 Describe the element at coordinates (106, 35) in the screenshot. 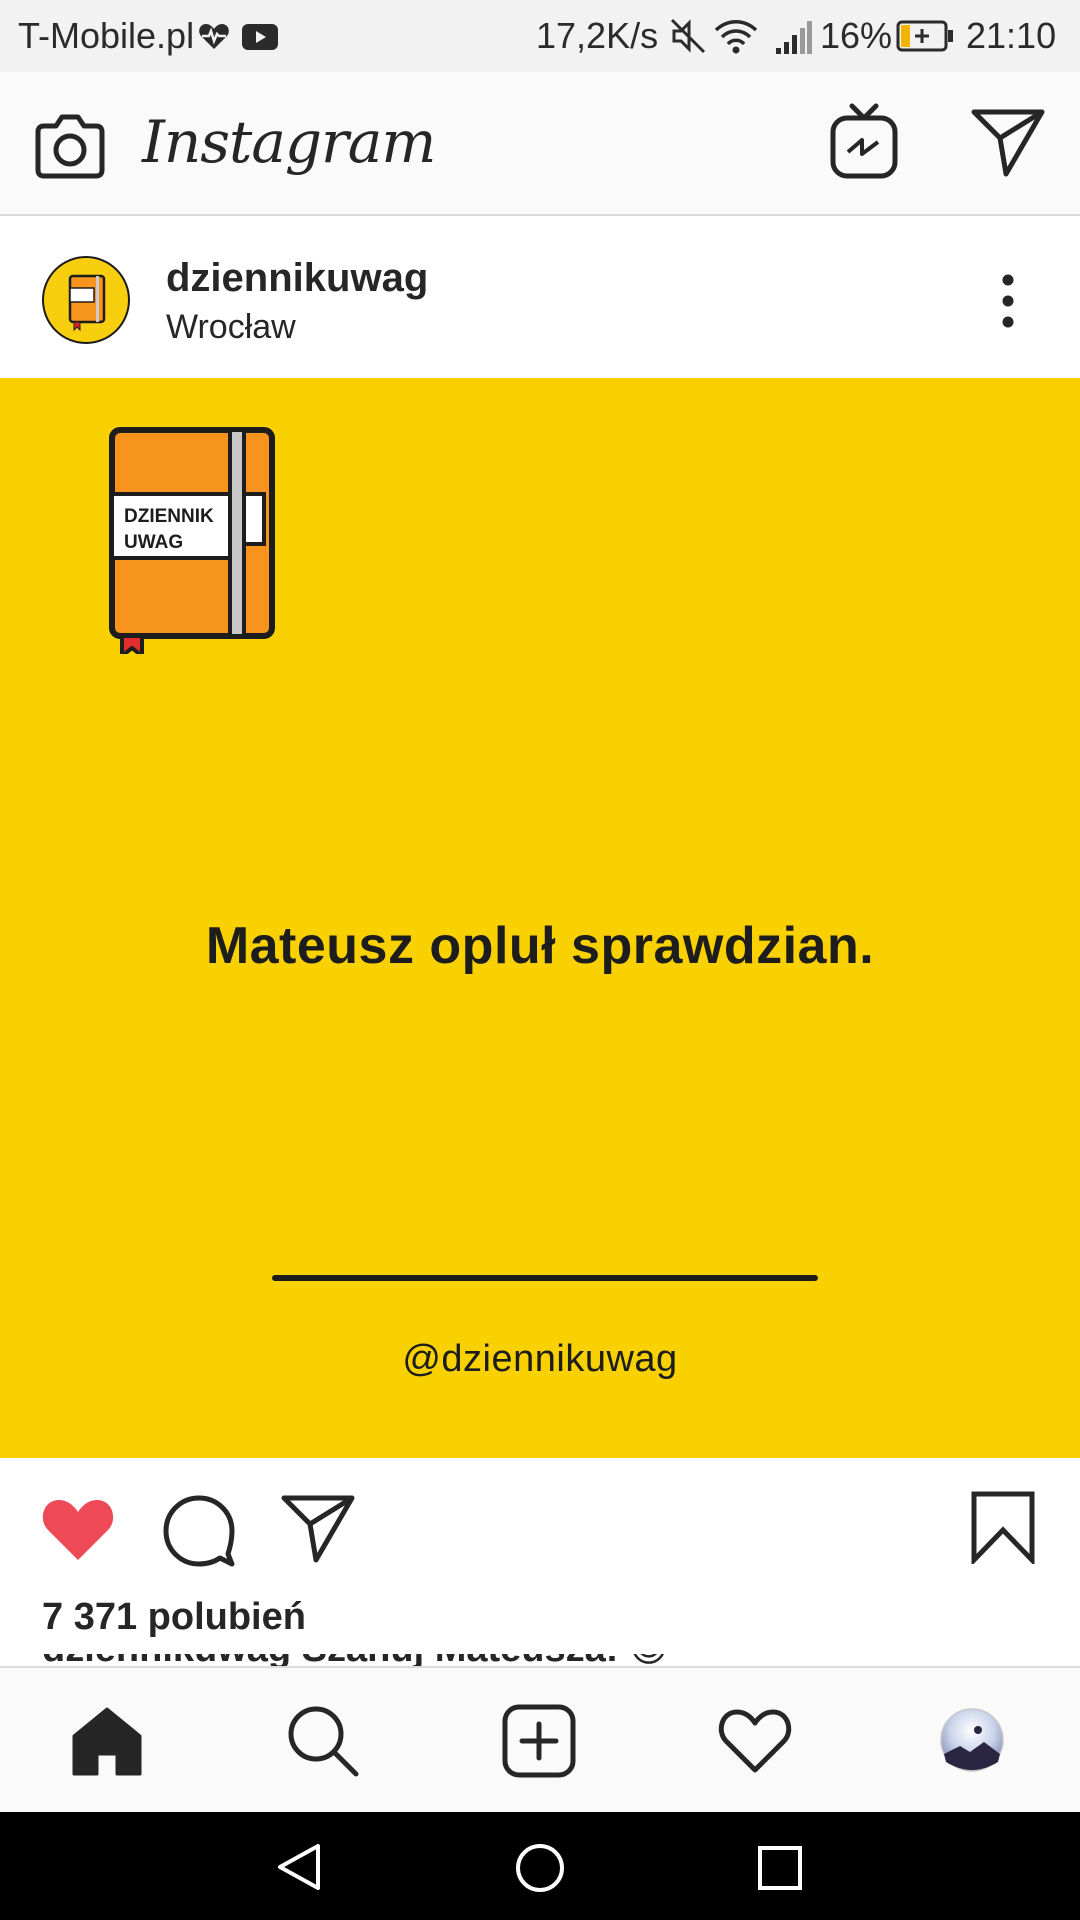

I see `carrier-name: T-Mobile.pl` at that location.